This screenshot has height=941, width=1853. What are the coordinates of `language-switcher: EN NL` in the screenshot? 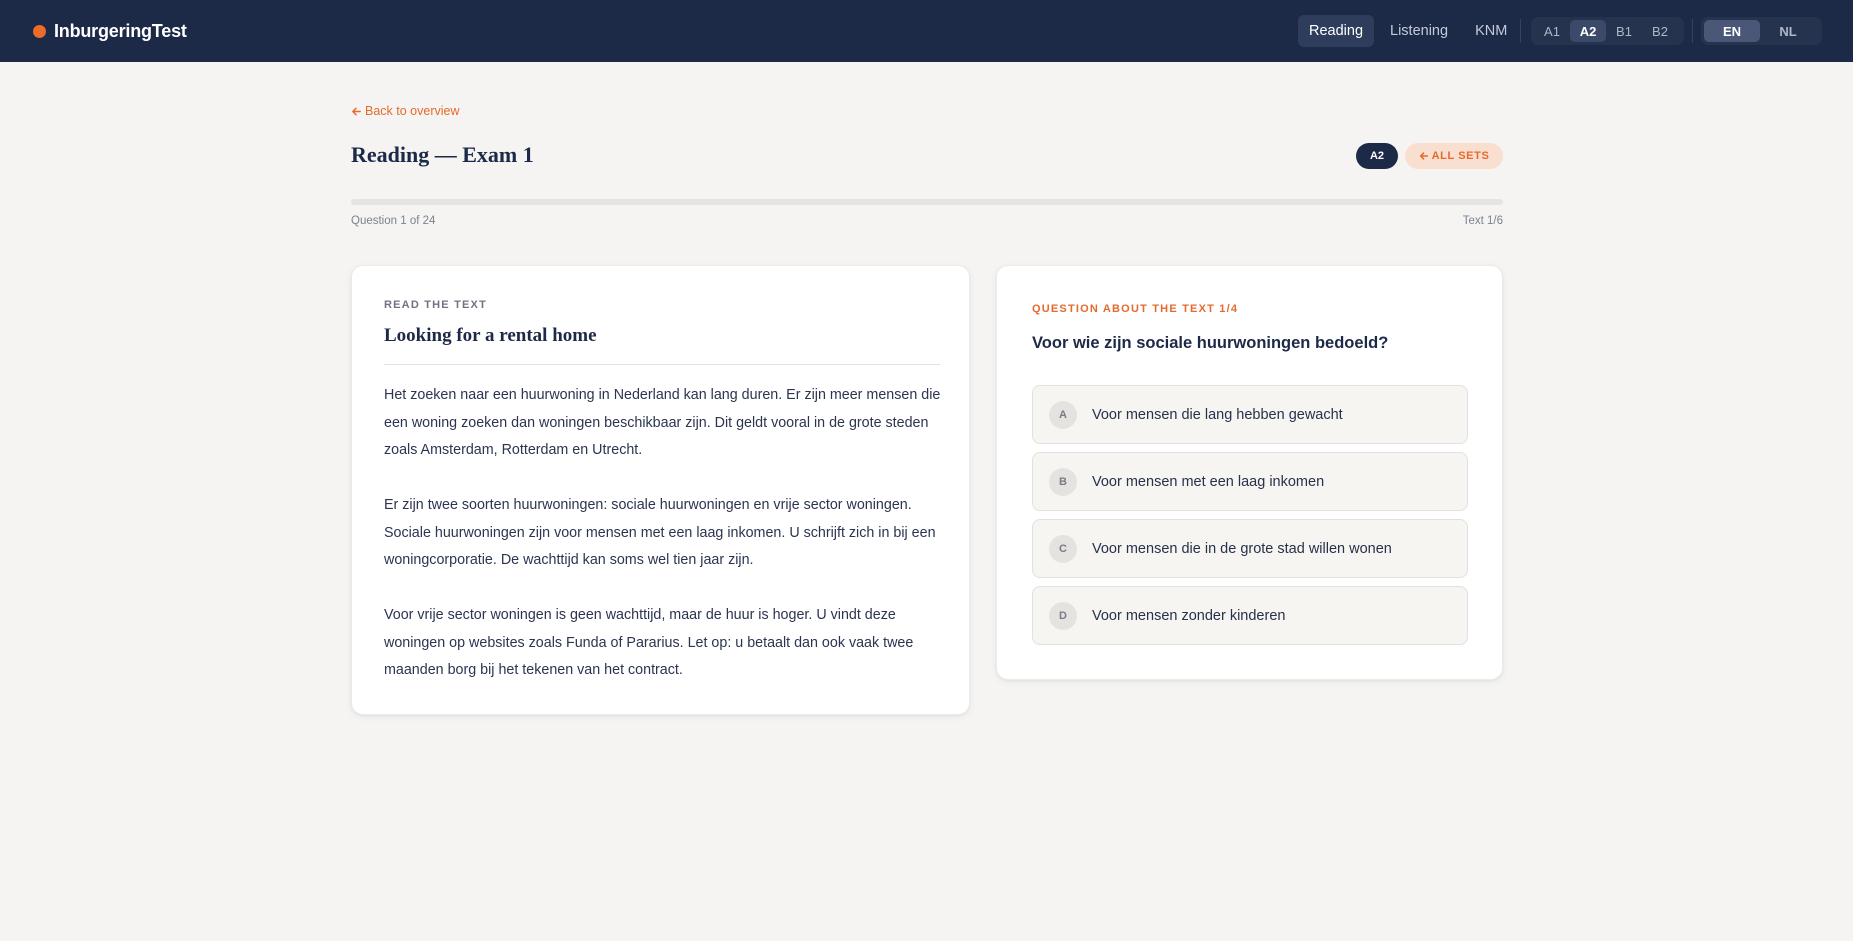 It's located at (1761, 31).